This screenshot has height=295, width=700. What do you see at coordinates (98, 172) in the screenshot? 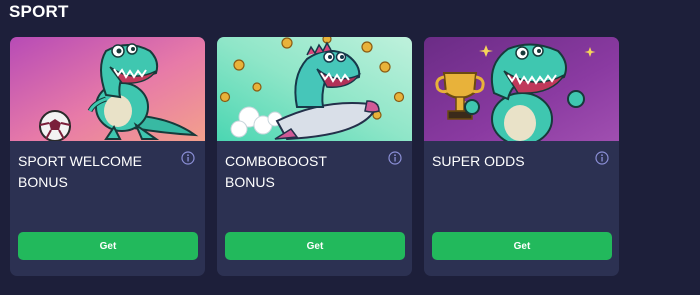
I see `card-title: SPORT WELCOME BONUS` at bounding box center [98, 172].